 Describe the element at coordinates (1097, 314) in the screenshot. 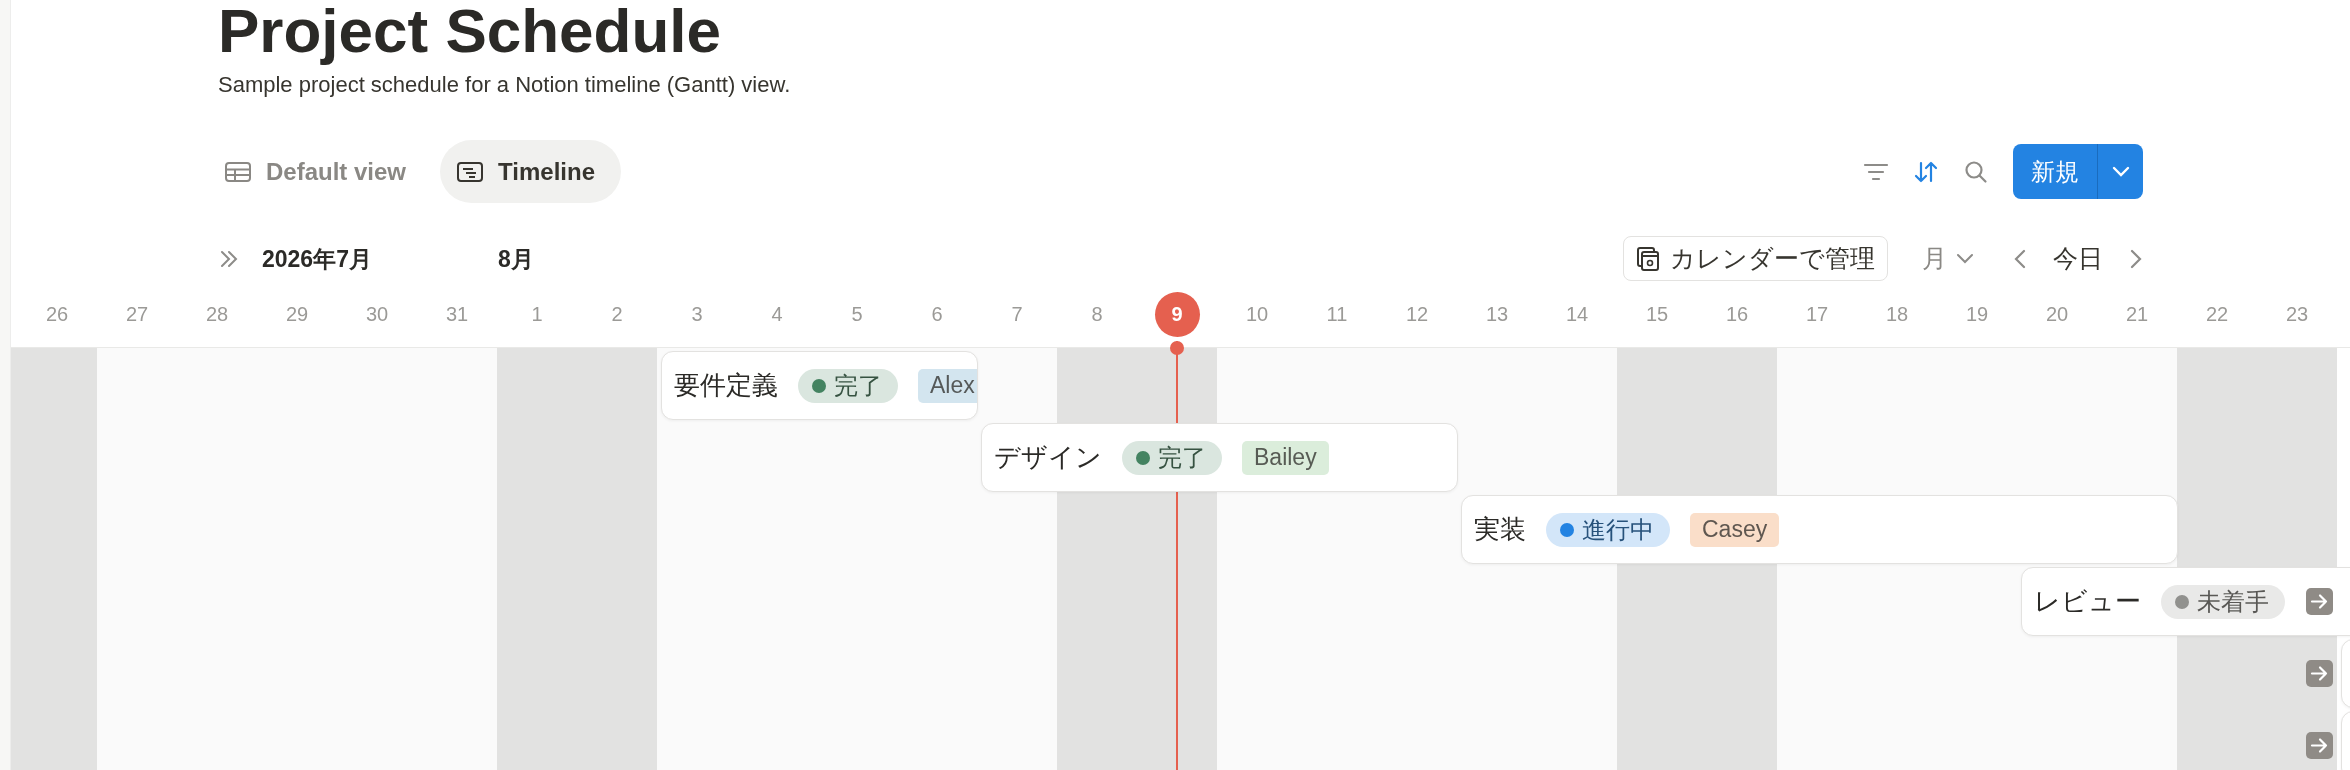

I see `day-number: 8` at that location.